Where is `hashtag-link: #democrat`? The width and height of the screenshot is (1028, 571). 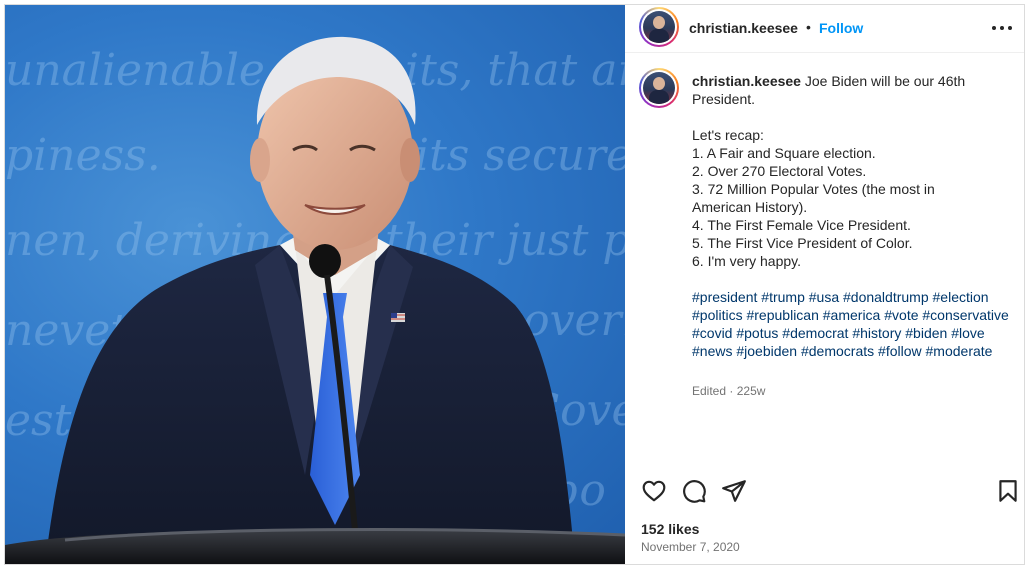
hashtag-link: #democrat is located at coordinates (815, 333).